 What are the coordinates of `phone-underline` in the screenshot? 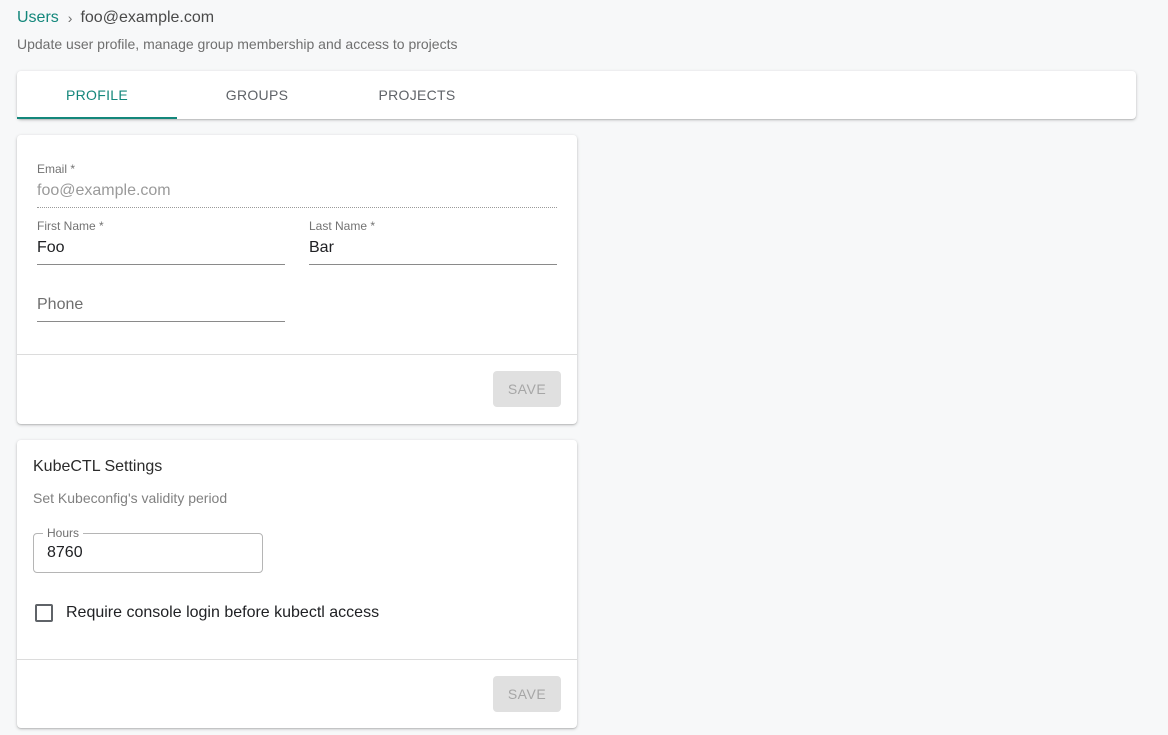 It's located at (161, 321).